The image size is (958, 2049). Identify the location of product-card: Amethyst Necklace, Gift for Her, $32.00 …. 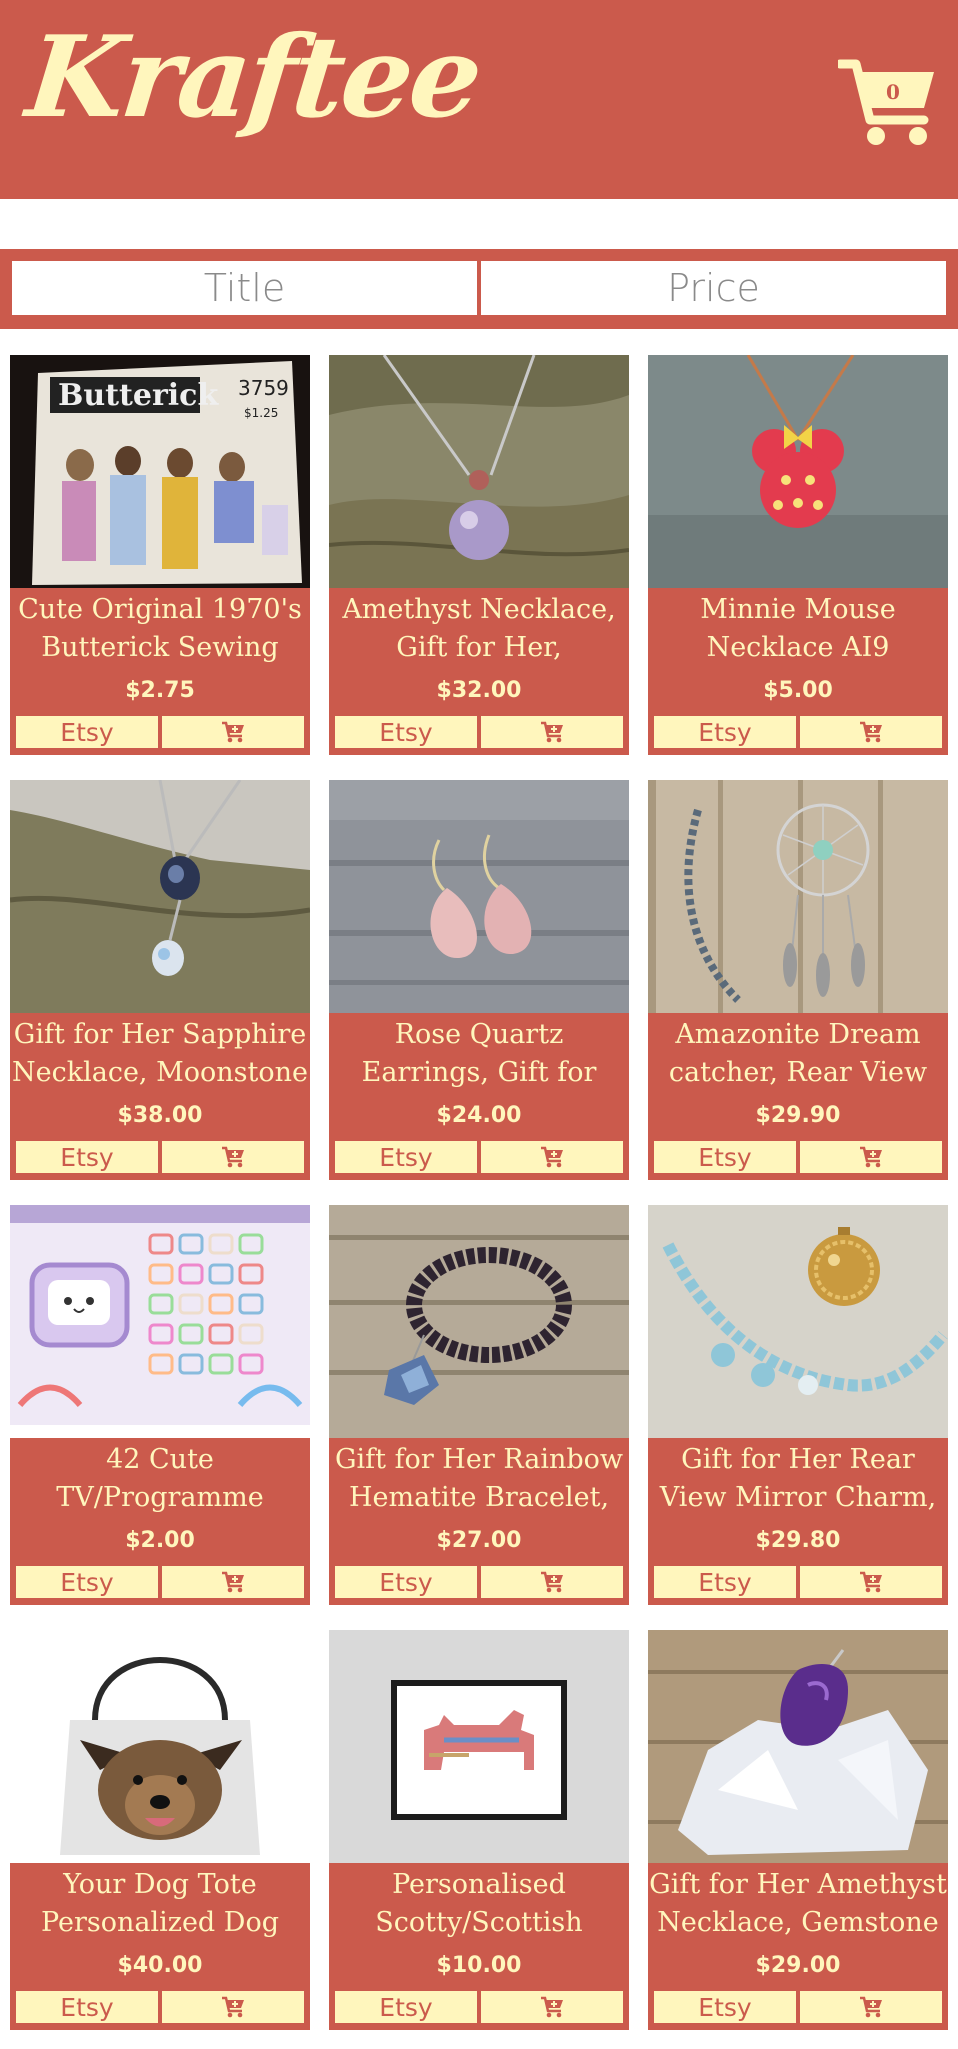
(479, 555).